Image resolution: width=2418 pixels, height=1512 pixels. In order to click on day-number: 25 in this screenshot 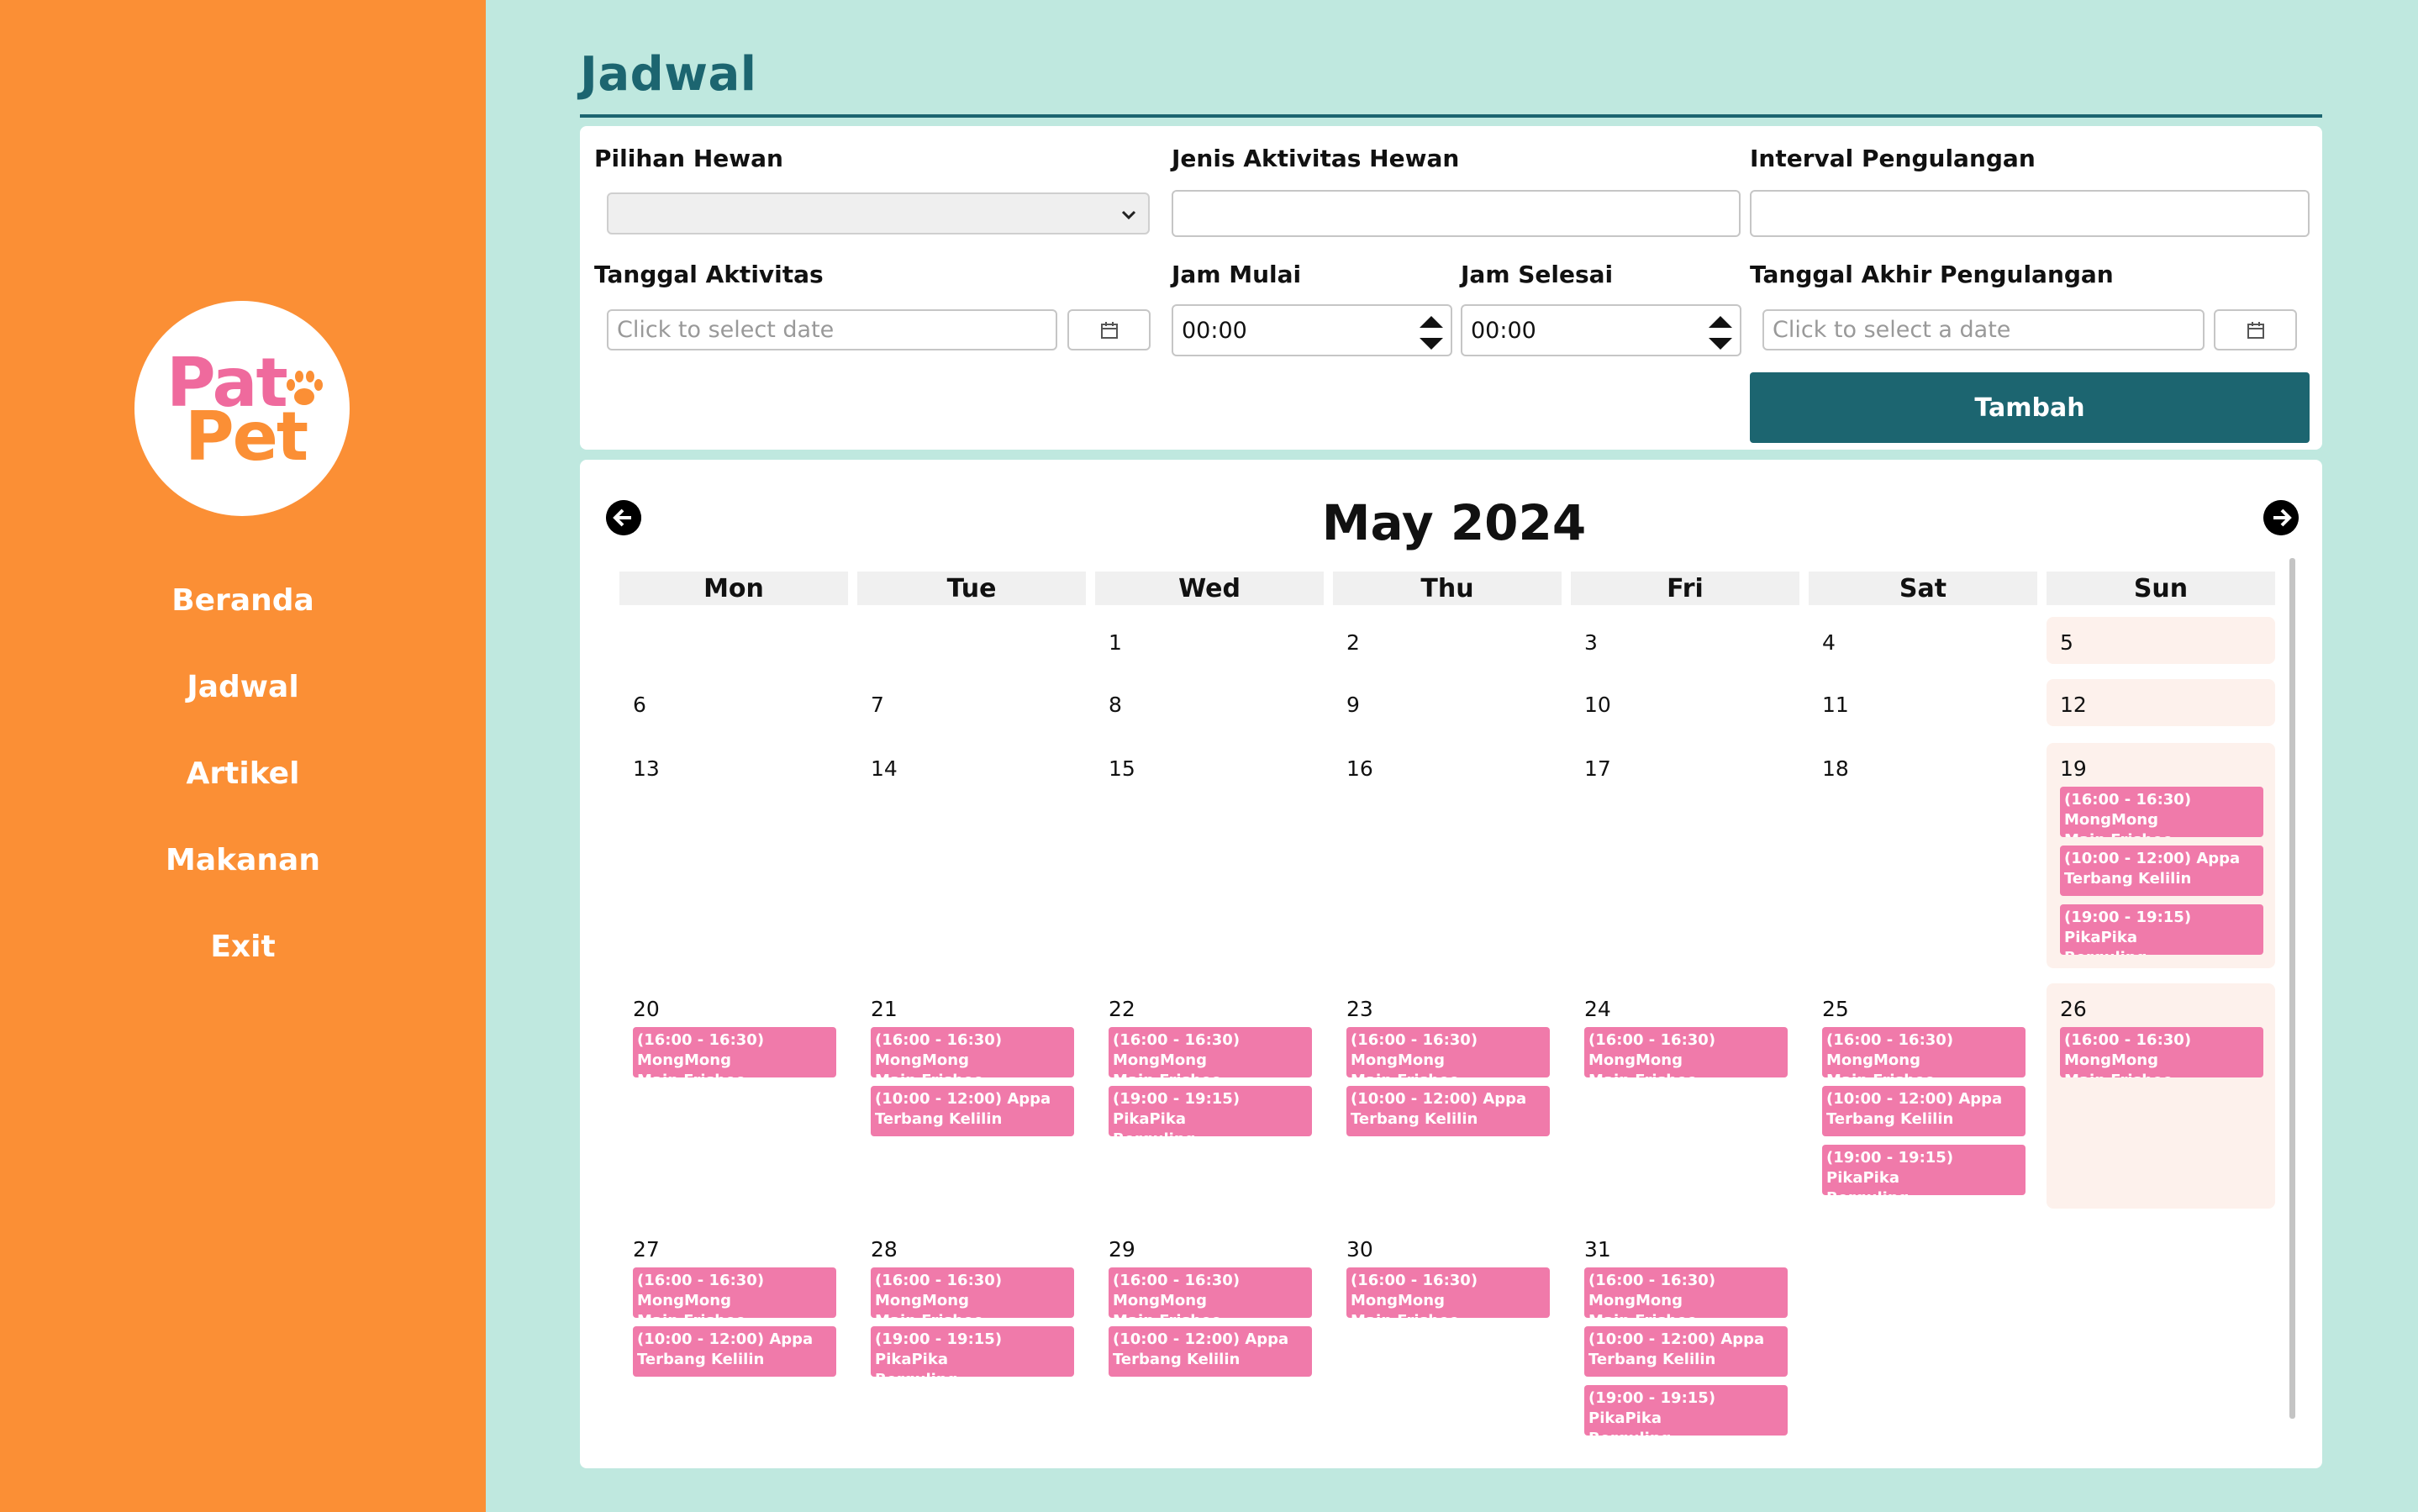, I will do `click(1835, 1009)`.